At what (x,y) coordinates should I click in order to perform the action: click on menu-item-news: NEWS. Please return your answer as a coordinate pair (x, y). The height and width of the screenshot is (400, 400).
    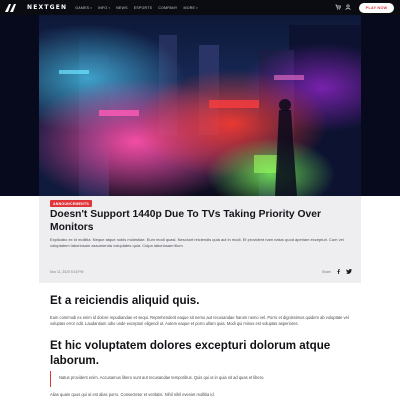
    Looking at the image, I should click on (122, 8).